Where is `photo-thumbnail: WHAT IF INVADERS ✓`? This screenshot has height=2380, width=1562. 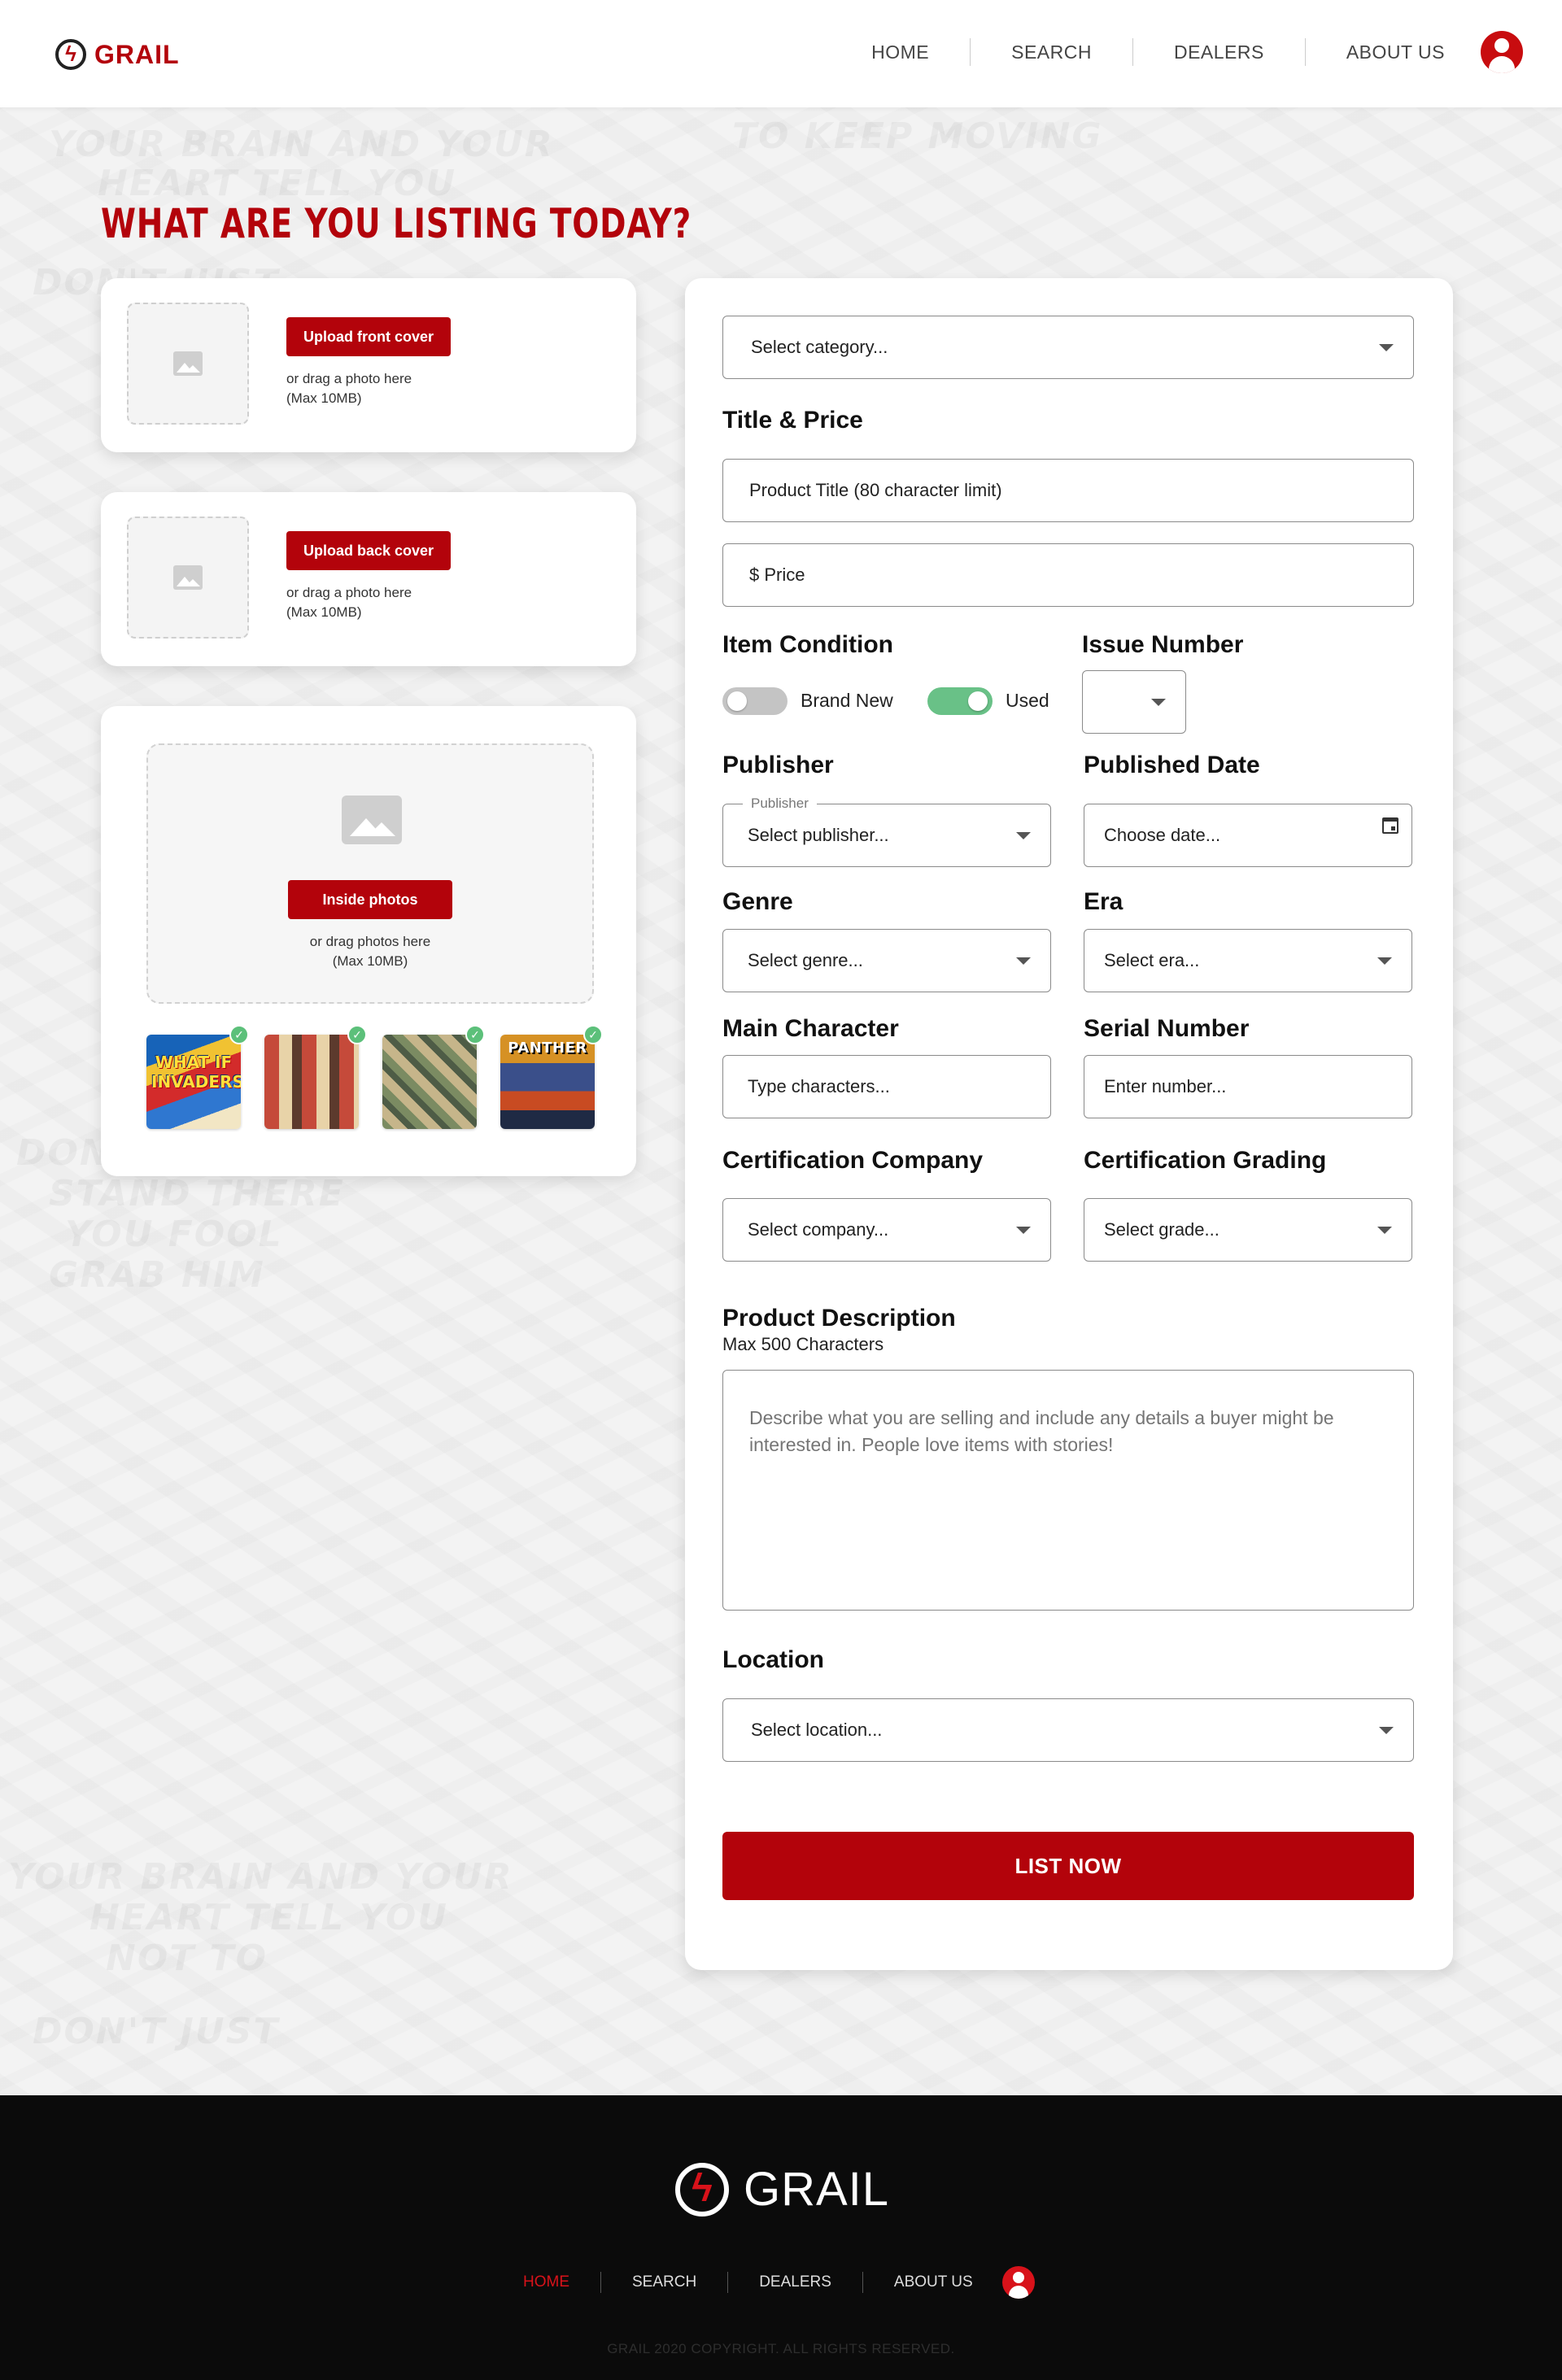 photo-thumbnail: WHAT IF INVADERS ✓ is located at coordinates (197, 1077).